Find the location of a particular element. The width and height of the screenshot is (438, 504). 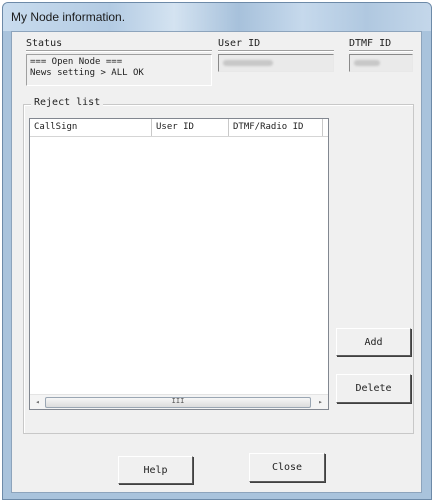

scroll-right-icon: ▸ is located at coordinates (320, 402).